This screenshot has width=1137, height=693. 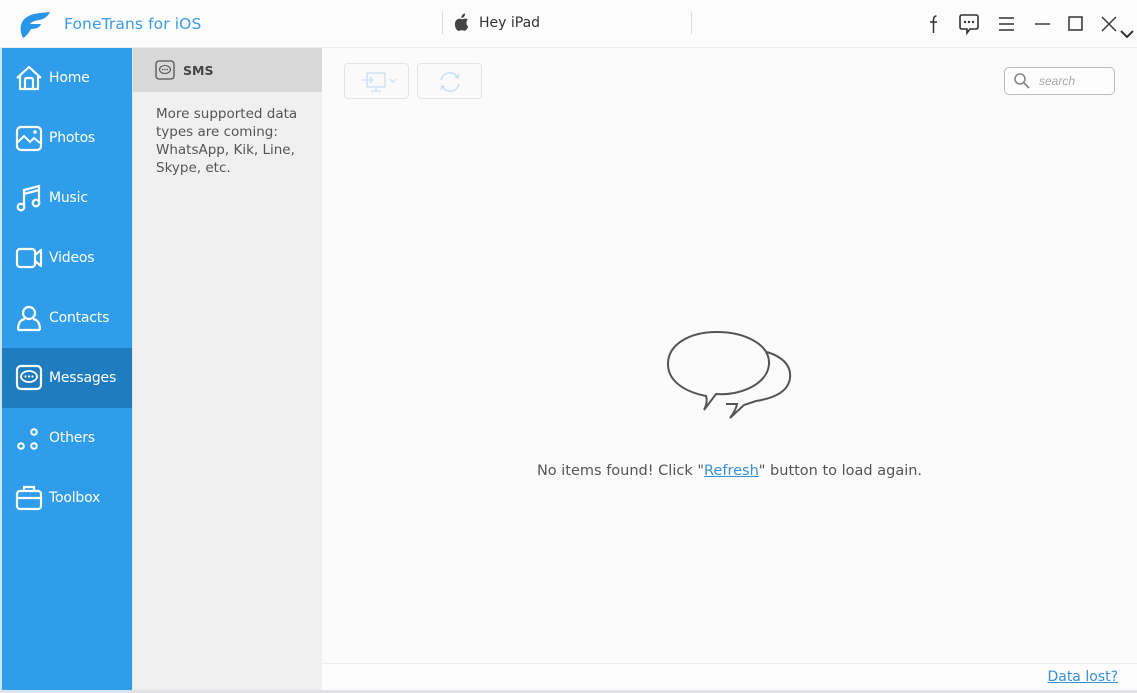 What do you see at coordinates (1076, 24) in the screenshot?
I see `maximize-icon` at bounding box center [1076, 24].